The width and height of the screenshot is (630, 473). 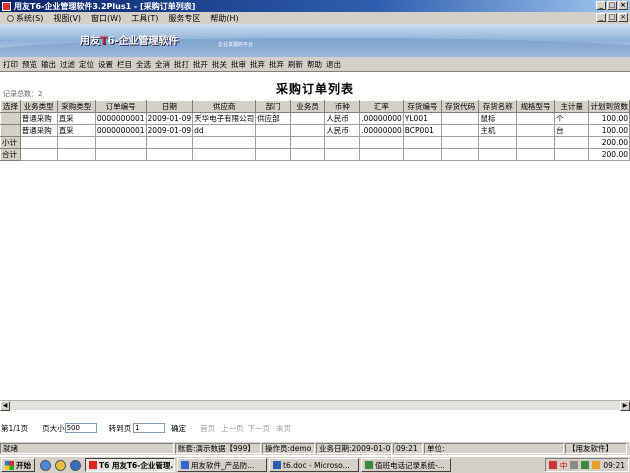 What do you see at coordinates (625, 406) in the screenshot?
I see `scroll-right-icon: ▶` at bounding box center [625, 406].